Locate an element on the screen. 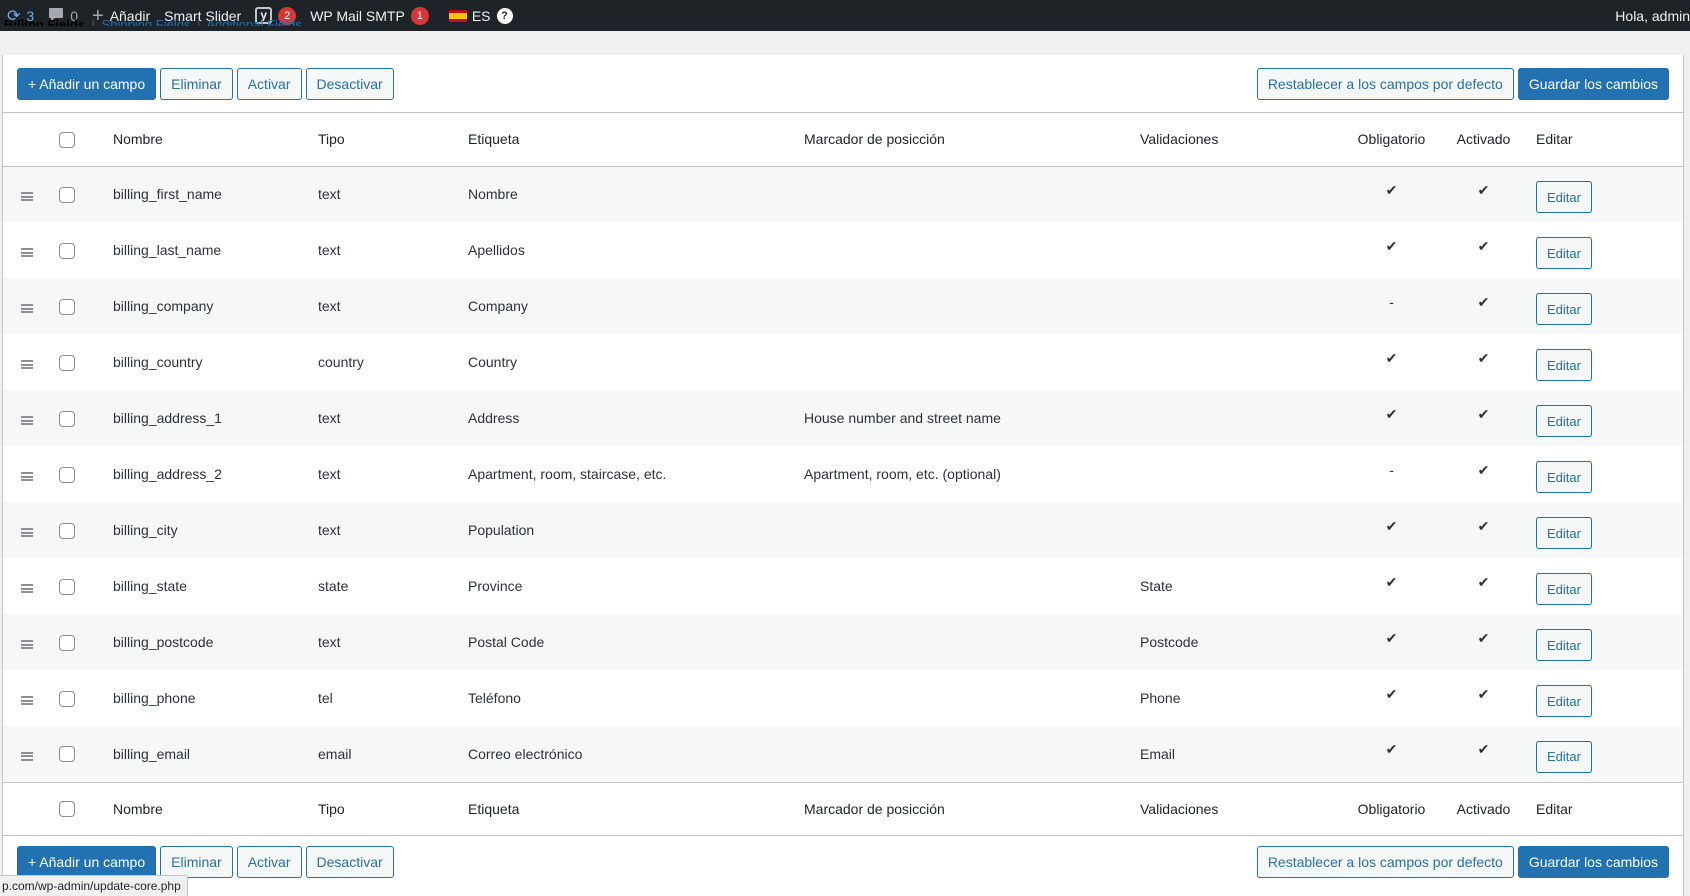 The image size is (1690, 896). column-placeholder: Marcador de posicción is located at coordinates (874, 808).